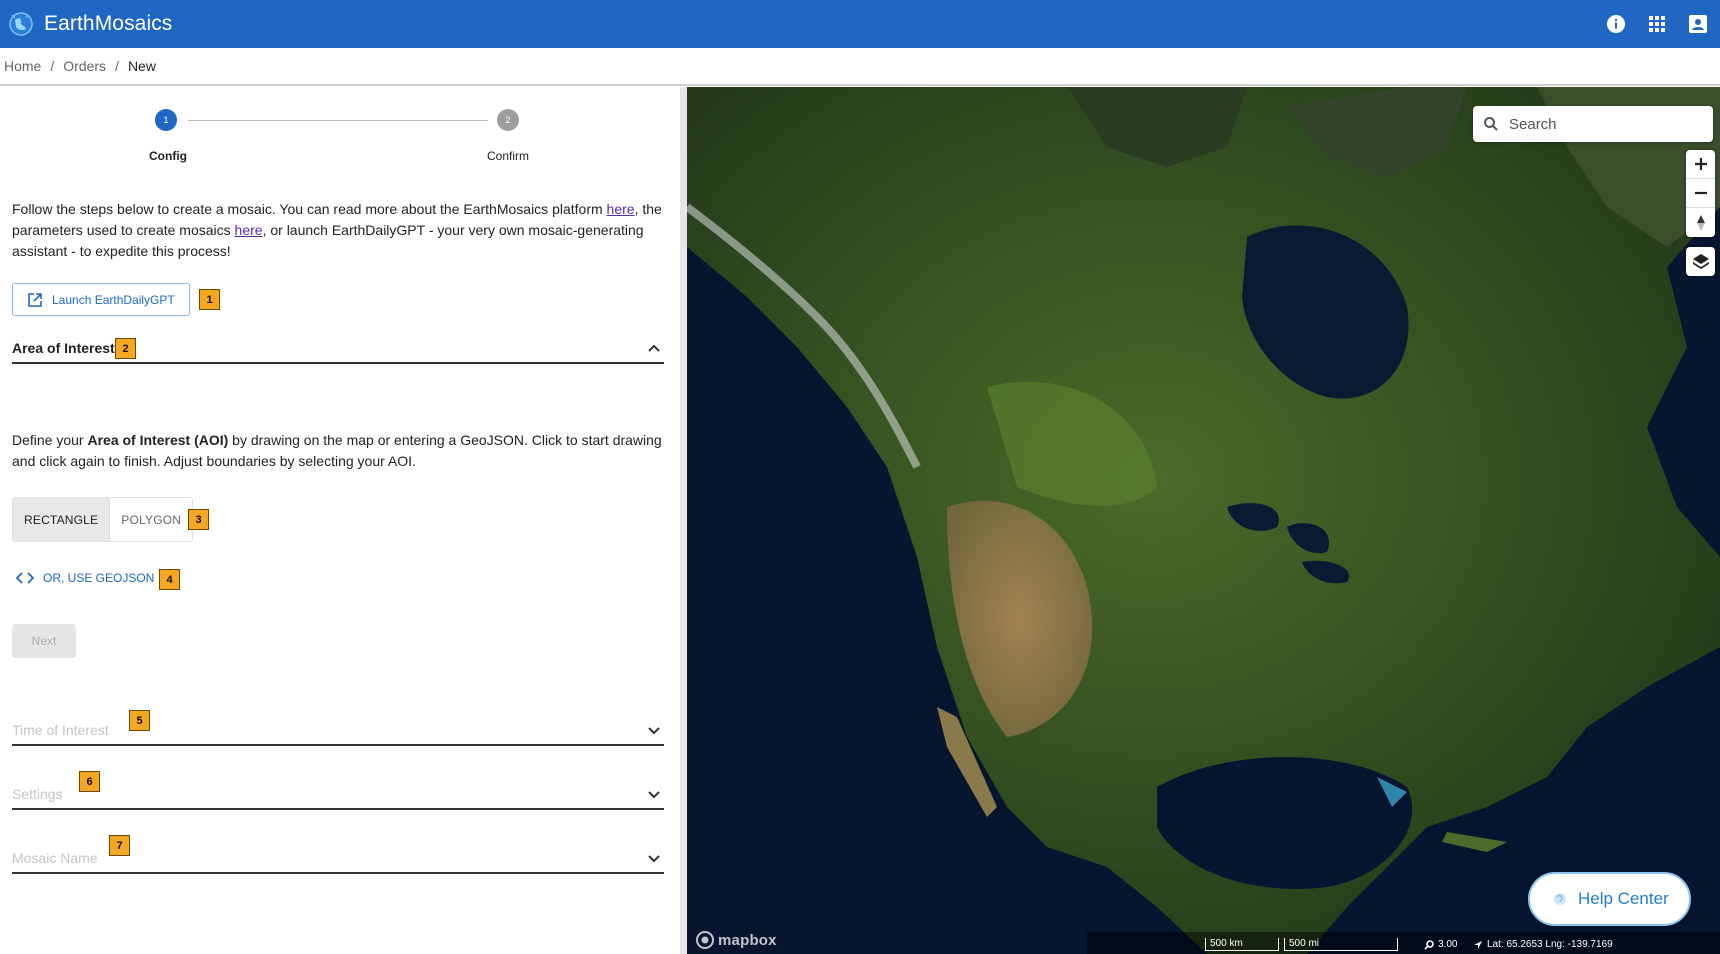 The height and width of the screenshot is (954, 1720). I want to click on aoi-section-title: Area of Interest, so click(63, 348).